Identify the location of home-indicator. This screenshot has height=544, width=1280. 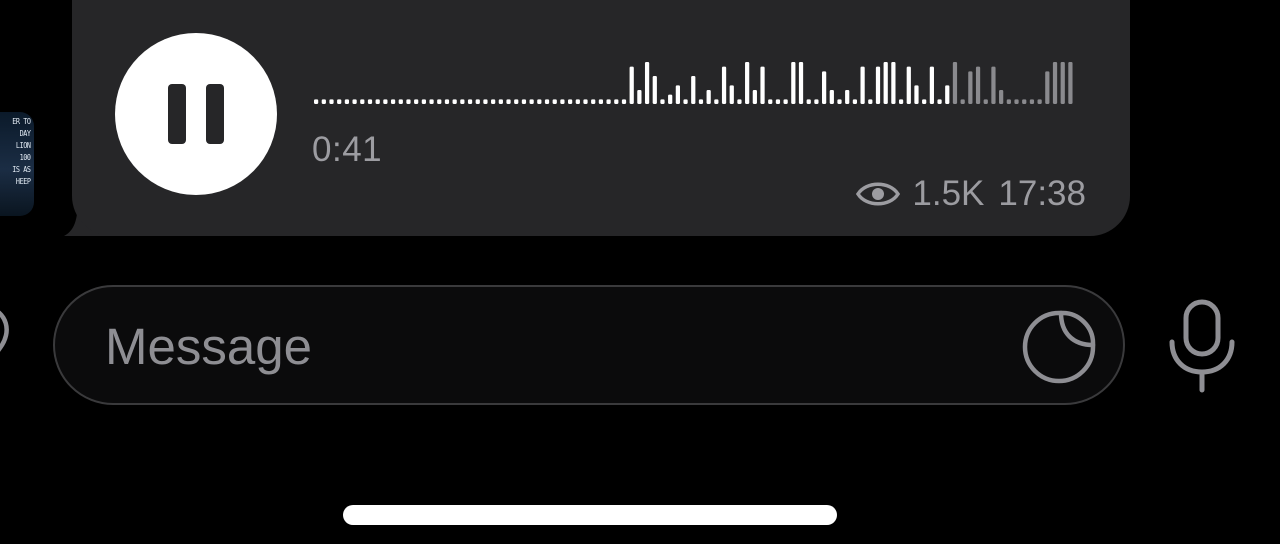
(590, 515).